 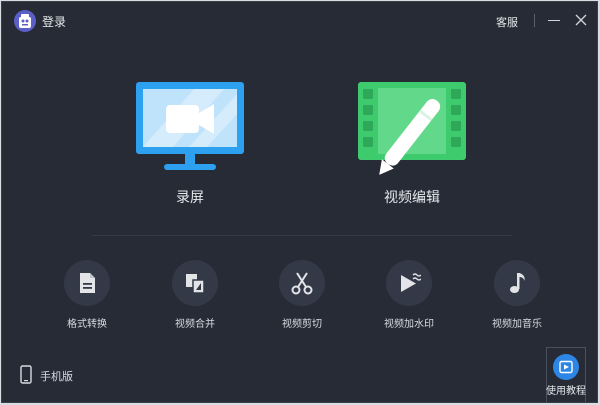 What do you see at coordinates (56, 376) in the screenshot?
I see `mobile-version-label: 手机版` at bounding box center [56, 376].